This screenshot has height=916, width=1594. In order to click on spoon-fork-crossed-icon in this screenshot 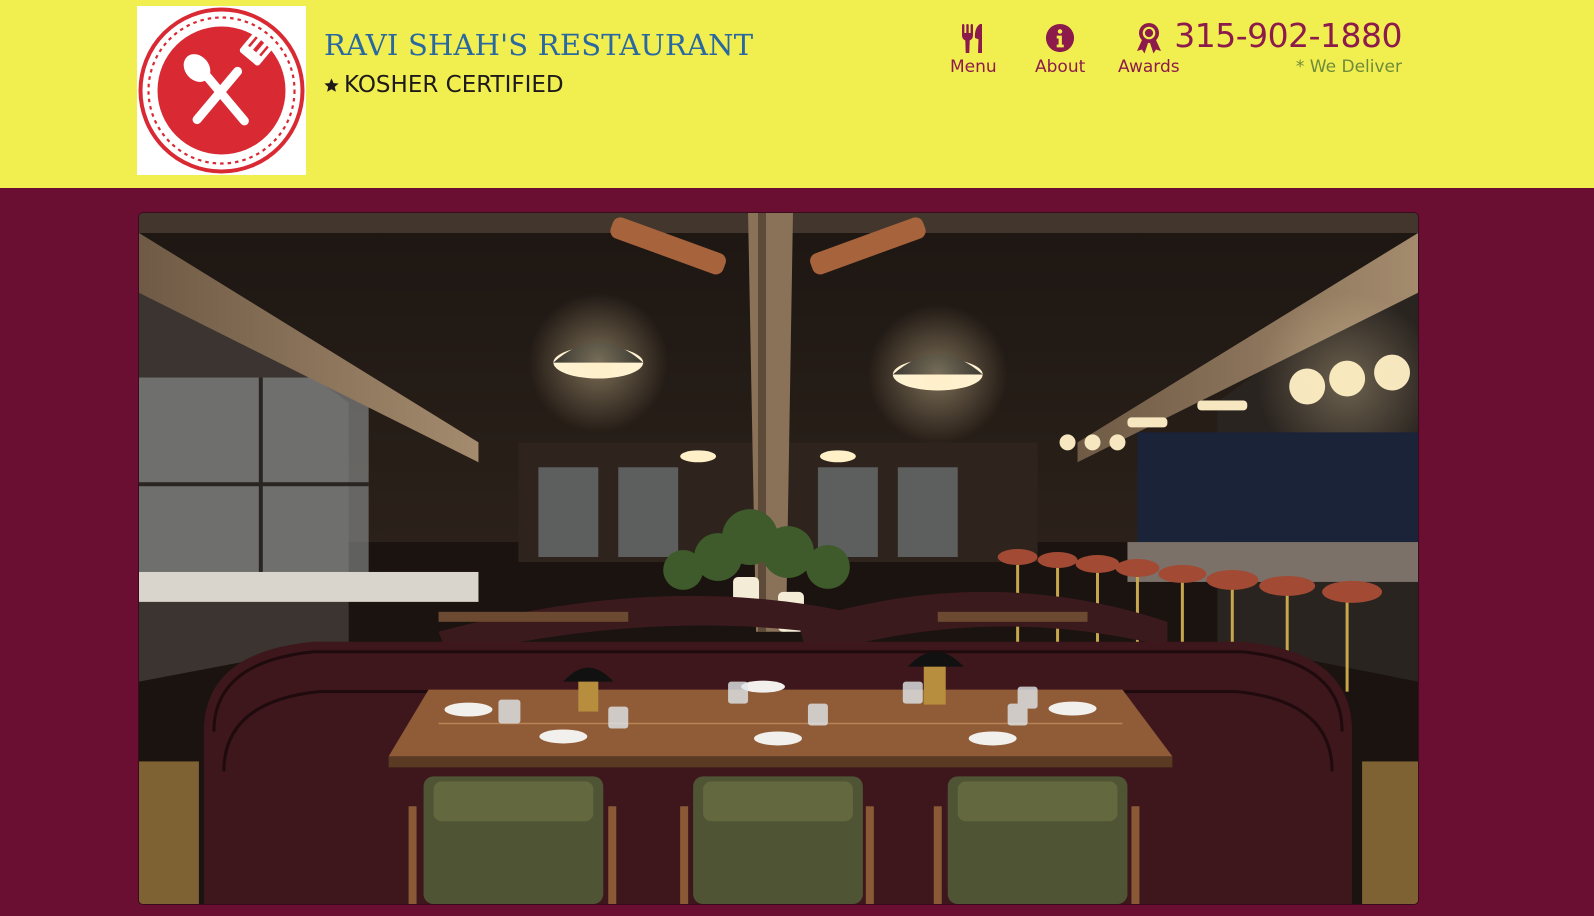, I will do `click(221, 90)`.